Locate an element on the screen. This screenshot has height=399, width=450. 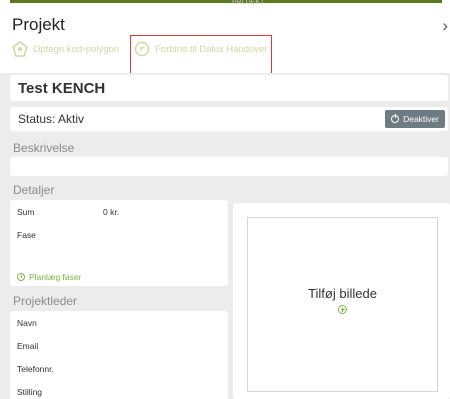
draw-map-polygon-button: Optegn kort-polygon is located at coordinates (65, 49).